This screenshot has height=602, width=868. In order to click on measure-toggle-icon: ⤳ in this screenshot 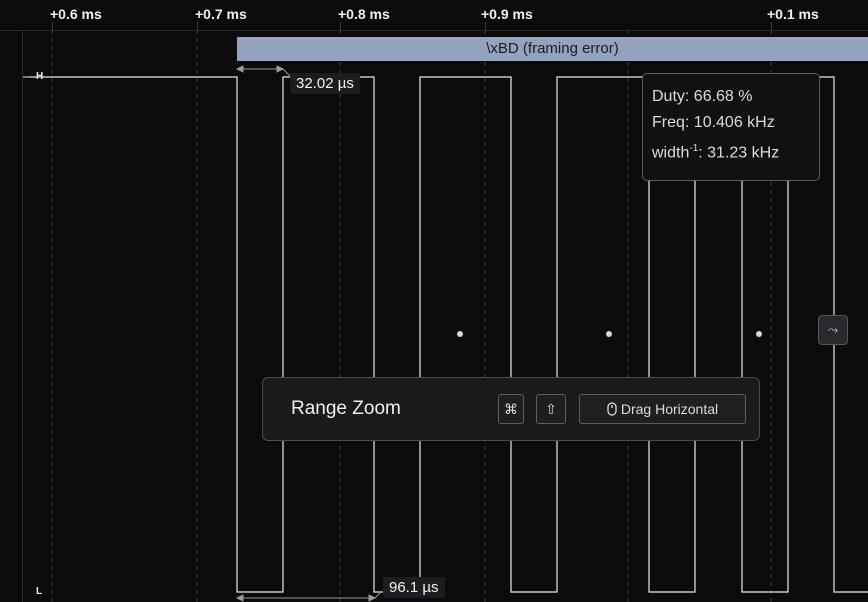, I will do `click(833, 329)`.